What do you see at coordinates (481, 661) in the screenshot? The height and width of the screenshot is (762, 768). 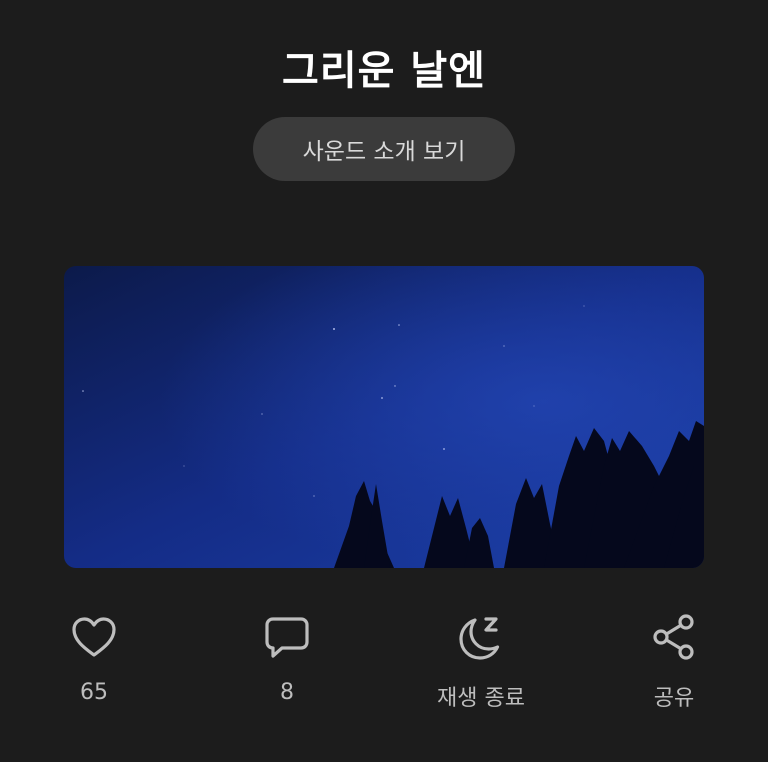 I see `sleep-timer-button: 재생 종료` at bounding box center [481, 661].